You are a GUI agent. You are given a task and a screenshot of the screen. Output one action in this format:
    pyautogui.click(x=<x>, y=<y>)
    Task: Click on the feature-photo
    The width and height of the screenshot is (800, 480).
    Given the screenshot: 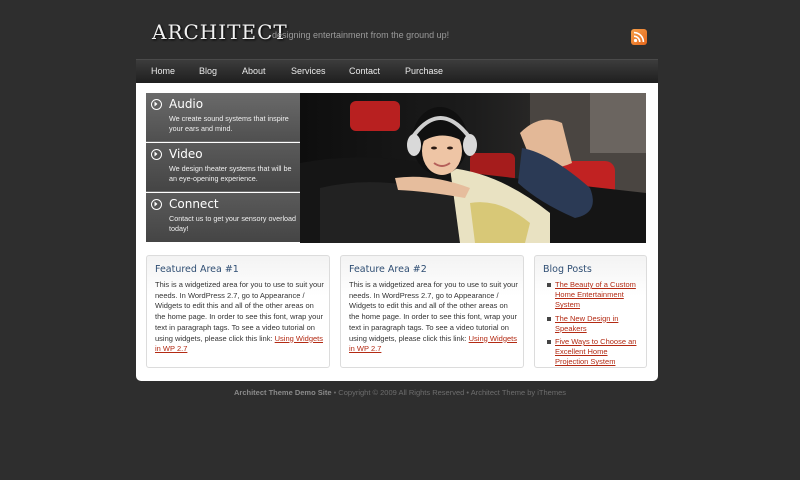 What is the action you would take?
    pyautogui.click(x=473, y=168)
    